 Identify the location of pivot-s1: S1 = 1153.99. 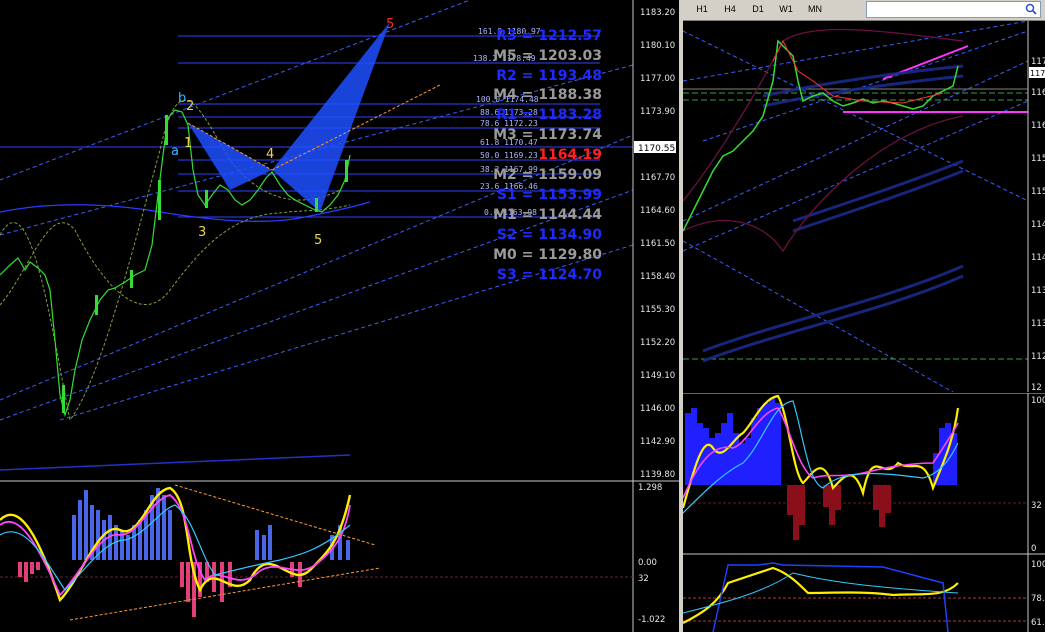
(549, 195).